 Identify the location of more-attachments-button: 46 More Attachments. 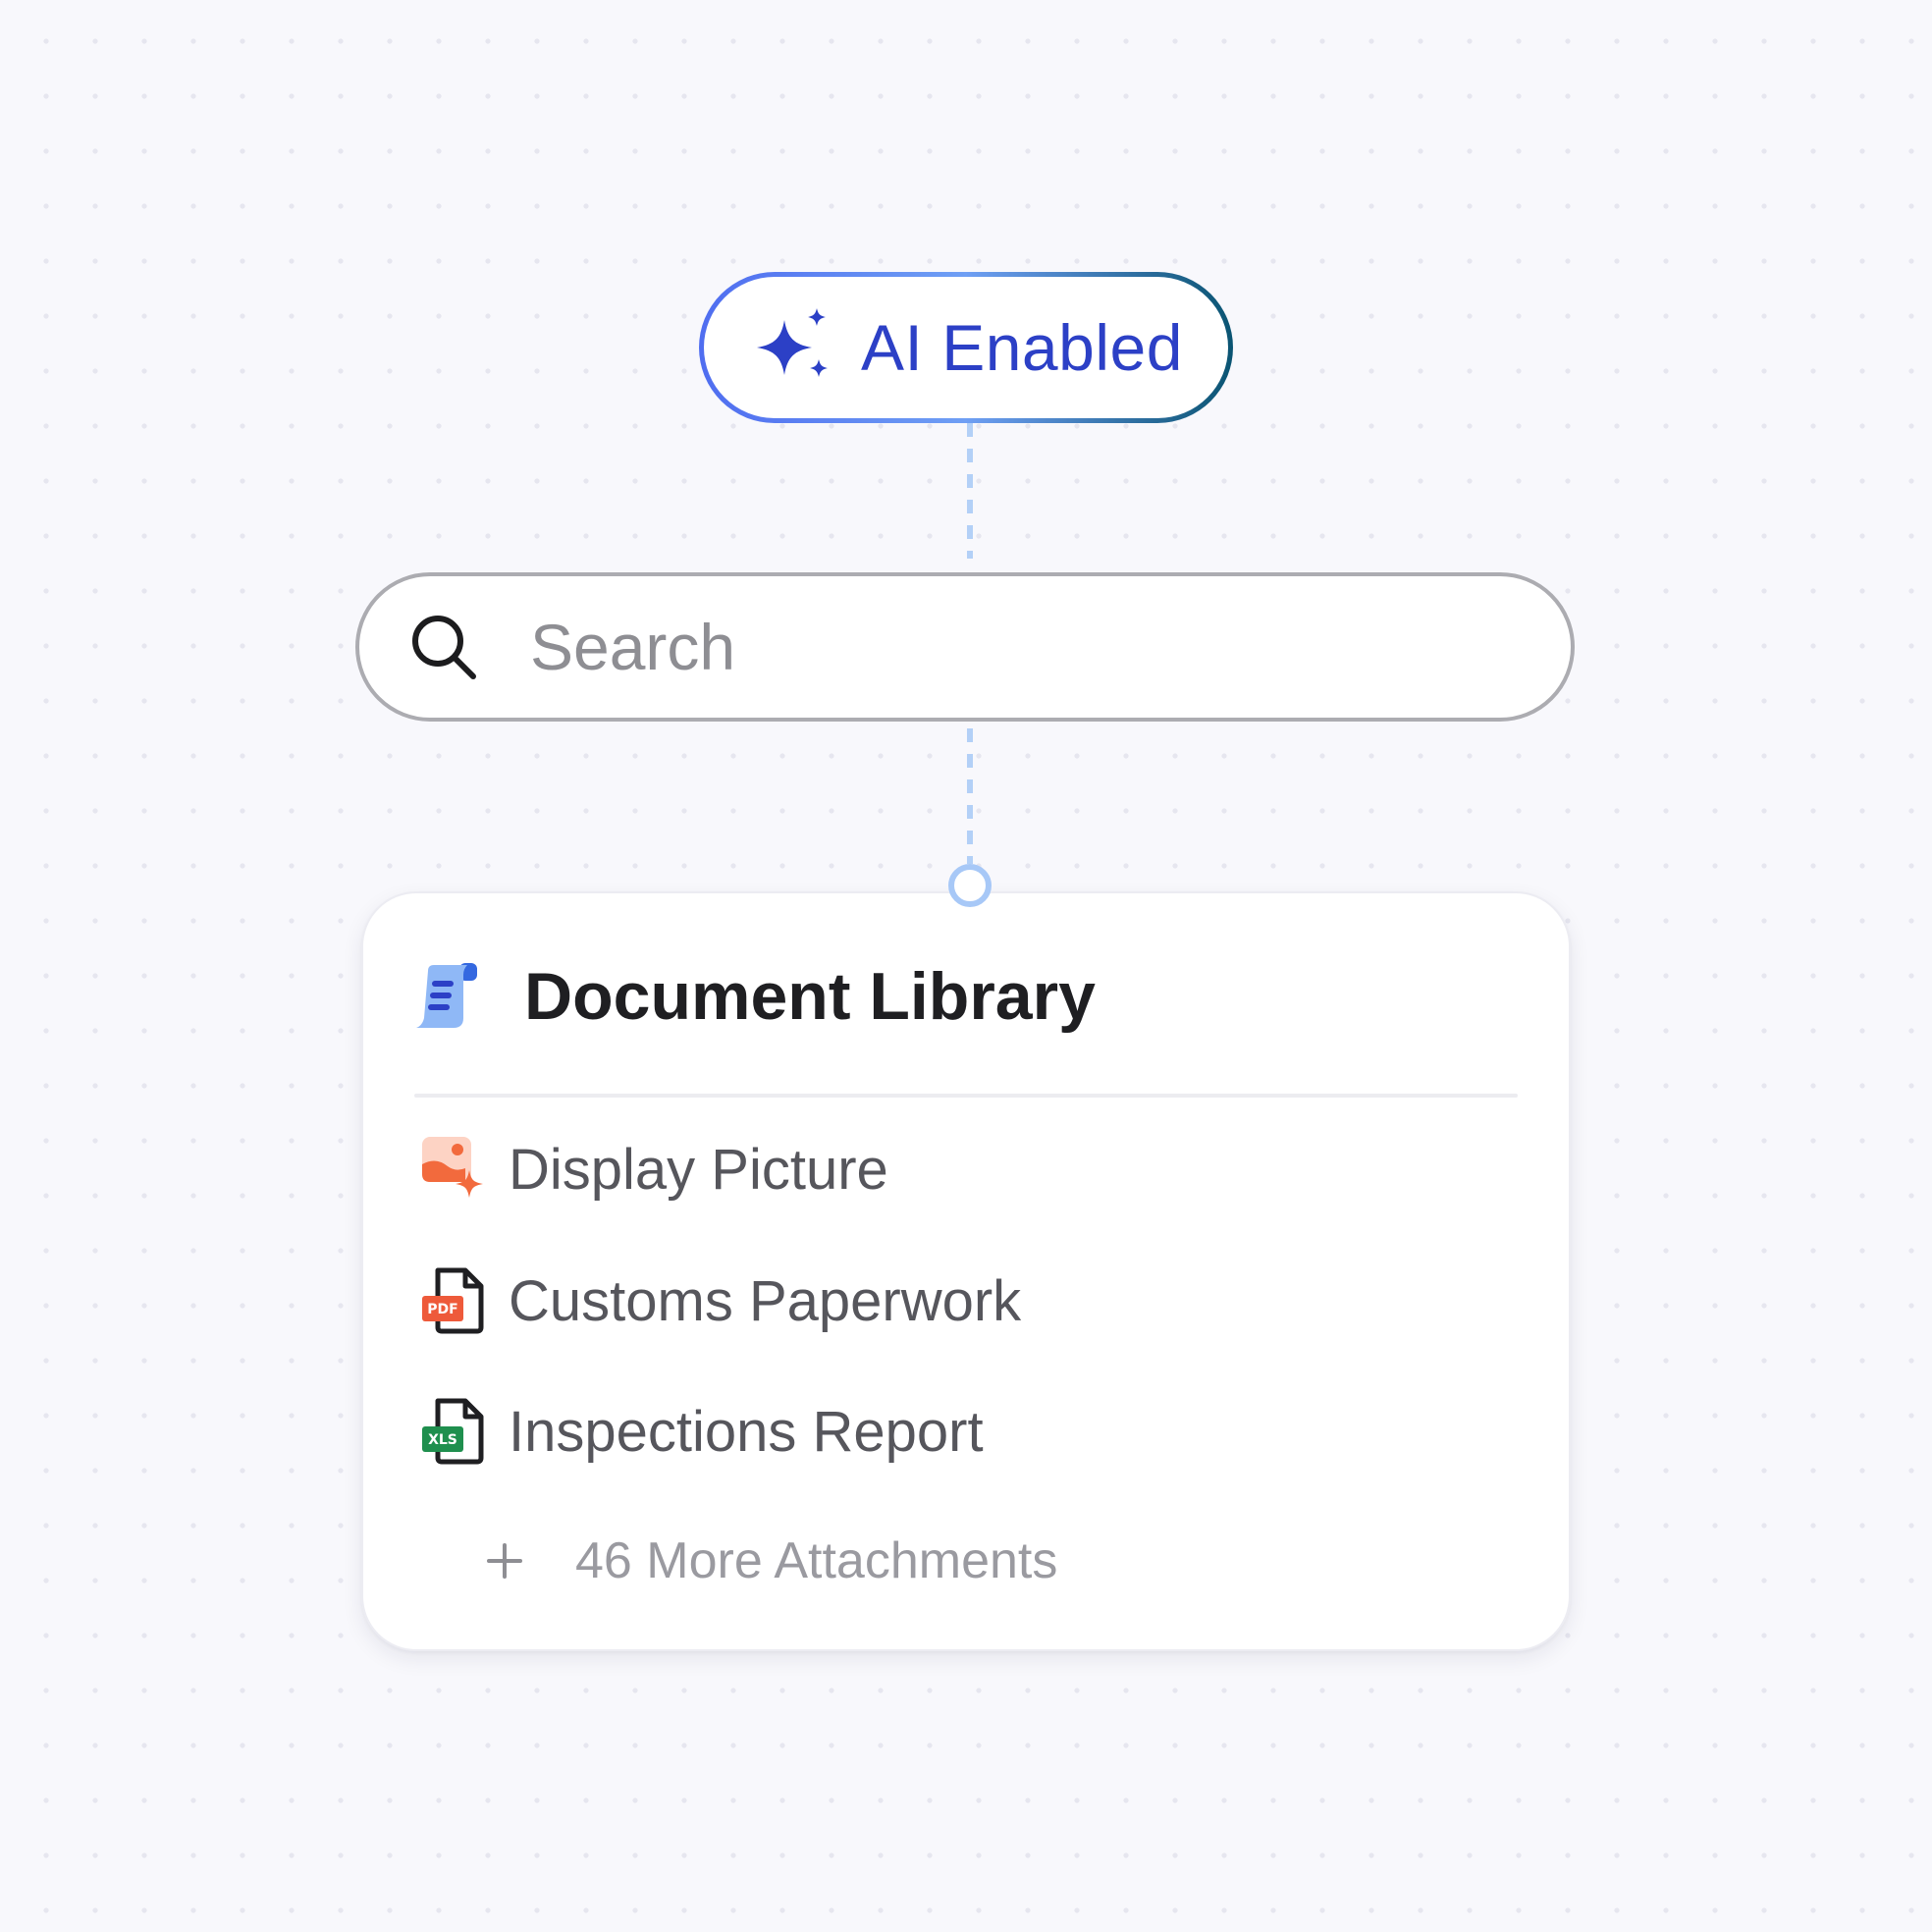
(771, 1560).